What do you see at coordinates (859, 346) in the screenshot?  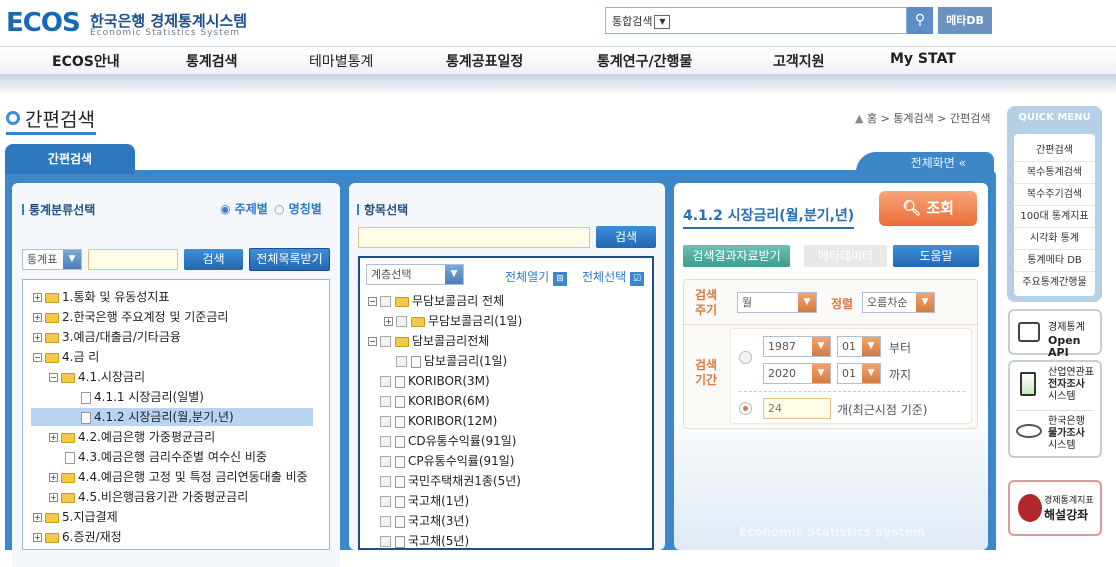 I see `from-month-select: 01 ▼` at bounding box center [859, 346].